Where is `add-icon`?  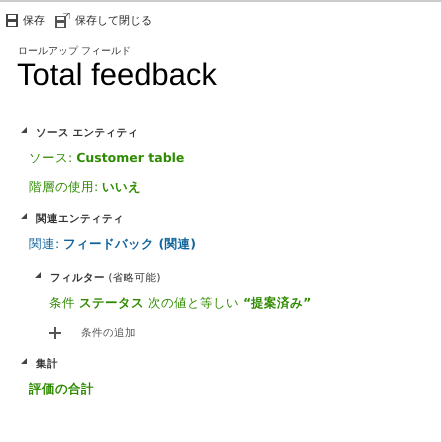 add-icon is located at coordinates (55, 332).